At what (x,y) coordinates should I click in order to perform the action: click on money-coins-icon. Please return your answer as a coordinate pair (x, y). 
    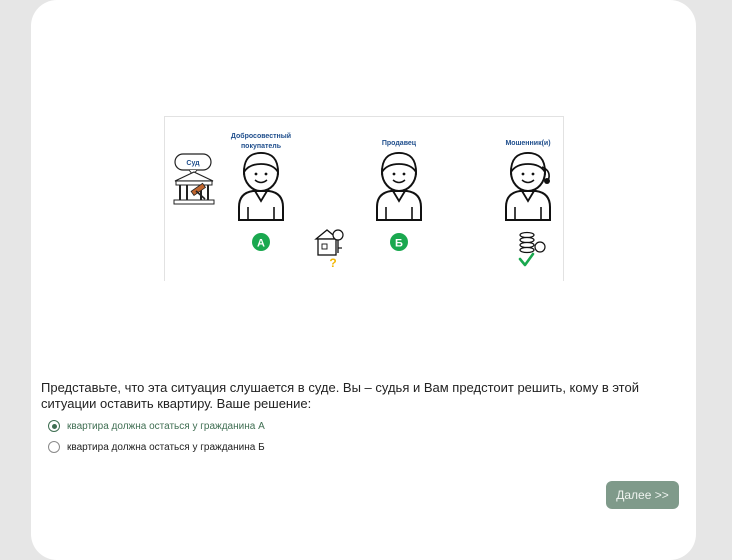
    Looking at the image, I should click on (532, 242).